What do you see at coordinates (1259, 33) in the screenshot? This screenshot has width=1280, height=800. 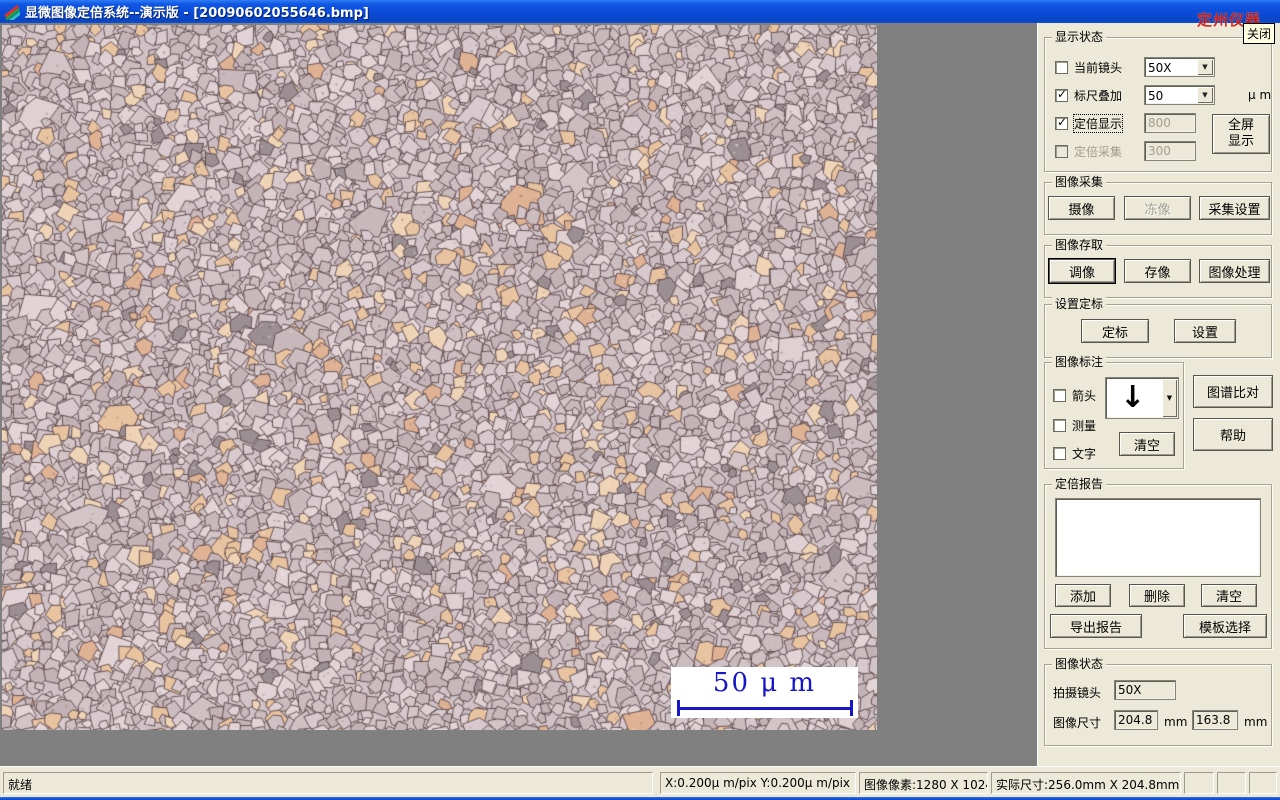 I see `close-tooltip: 关闭` at bounding box center [1259, 33].